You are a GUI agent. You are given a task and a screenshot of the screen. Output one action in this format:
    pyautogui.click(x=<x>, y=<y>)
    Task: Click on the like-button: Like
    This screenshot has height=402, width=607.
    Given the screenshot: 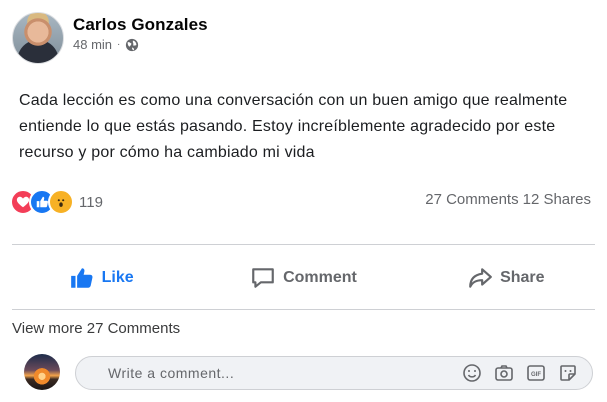 What is the action you would take?
    pyautogui.click(x=101, y=278)
    